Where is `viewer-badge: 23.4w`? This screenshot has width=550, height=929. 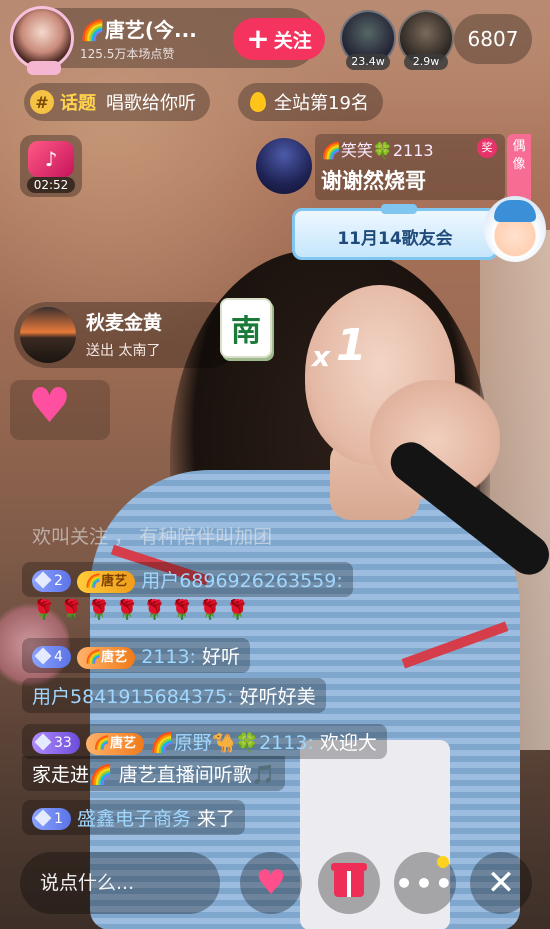 viewer-badge: 23.4w is located at coordinates (368, 62).